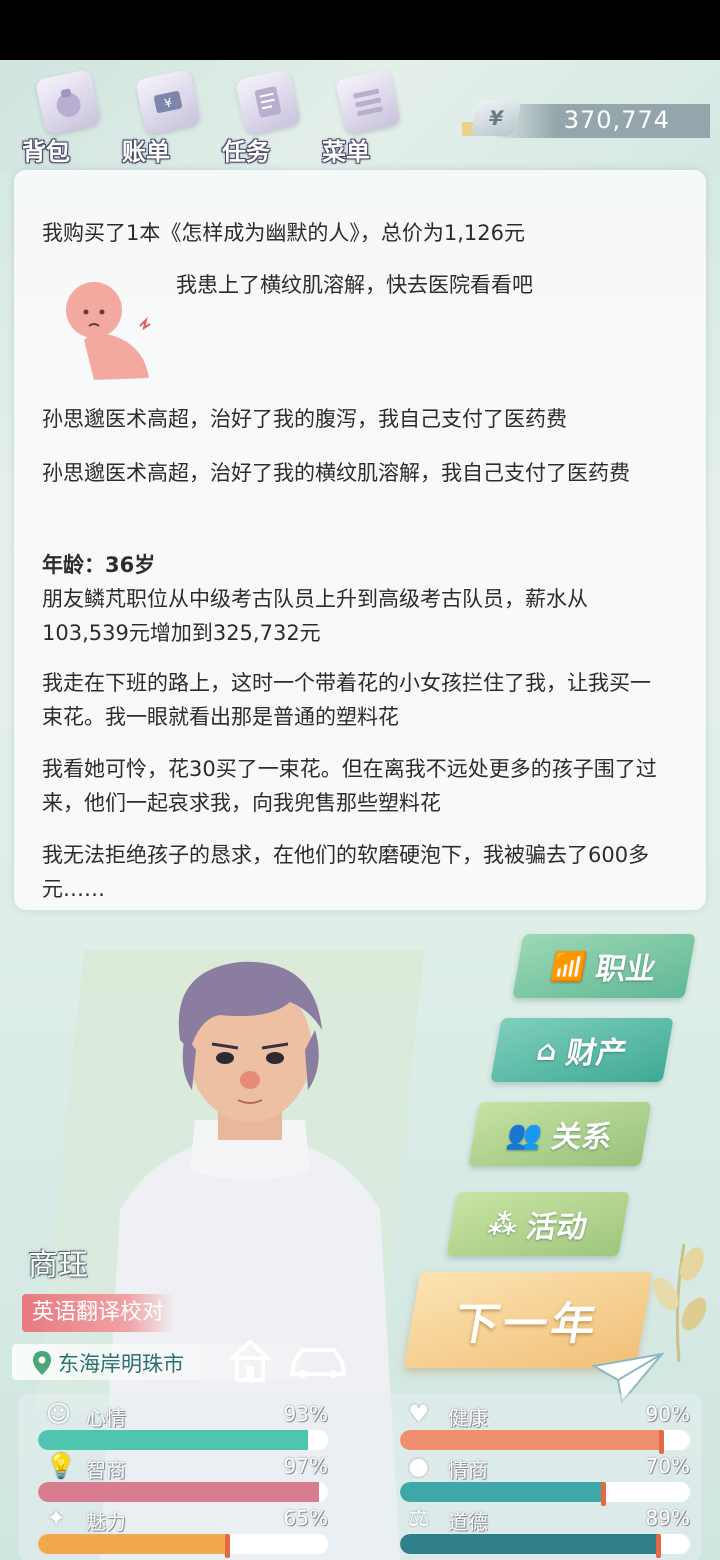 The width and height of the screenshot is (720, 1560). I want to click on share-nodes-icon: ⁂, so click(503, 1224).